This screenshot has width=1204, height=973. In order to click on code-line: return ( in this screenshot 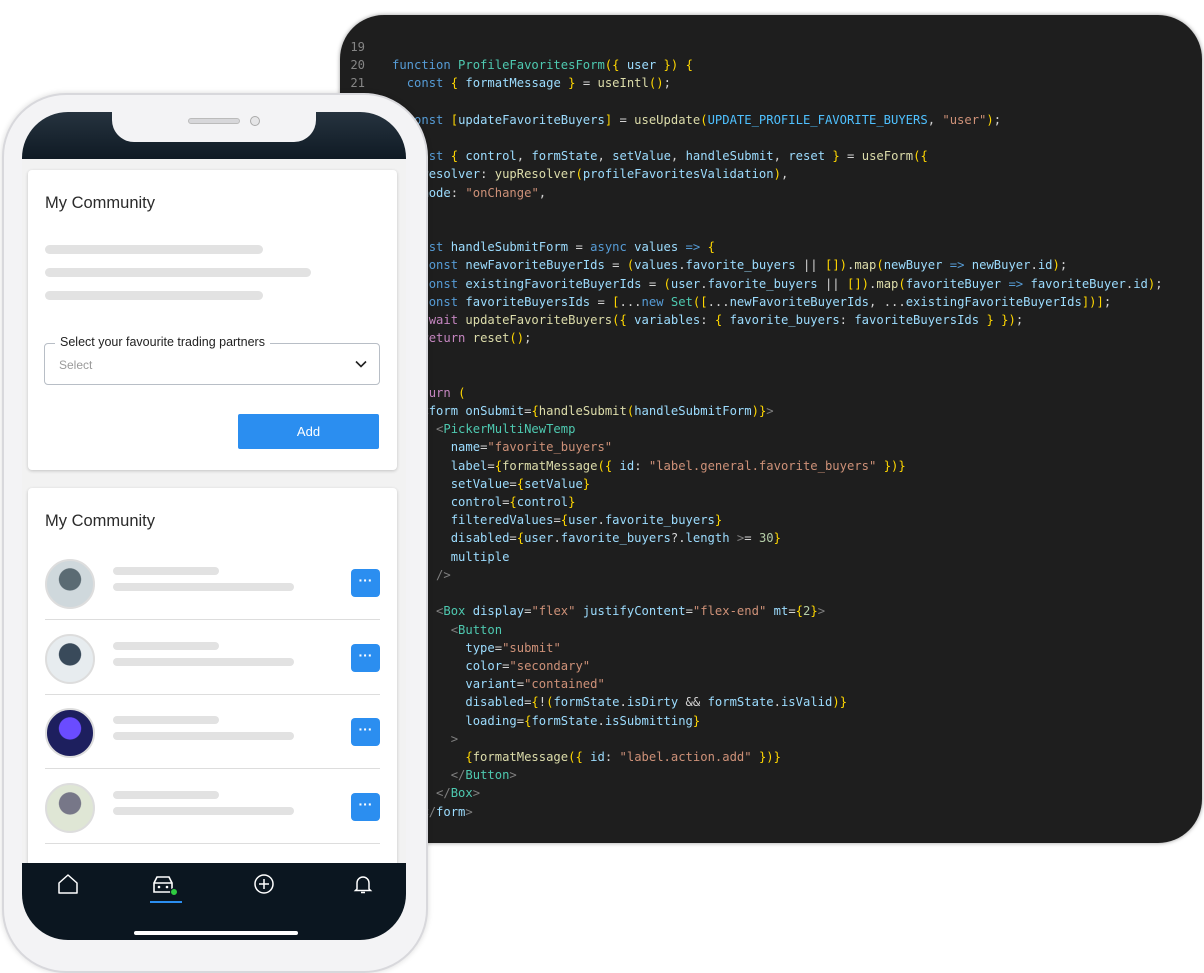, I will do `click(751, 393)`.